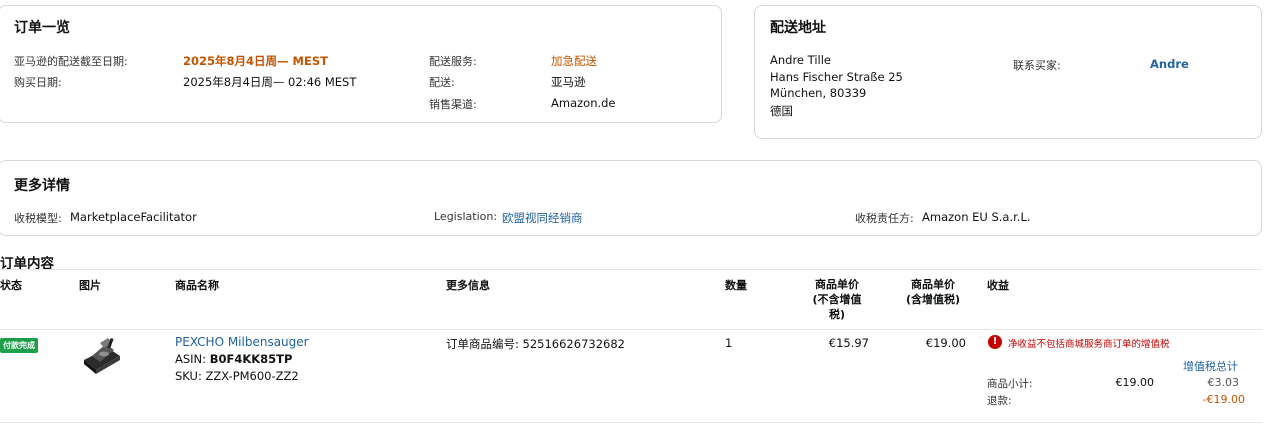 The image size is (1280, 443). What do you see at coordinates (42, 186) in the screenshot?
I see `more-details-title: 更多详情` at bounding box center [42, 186].